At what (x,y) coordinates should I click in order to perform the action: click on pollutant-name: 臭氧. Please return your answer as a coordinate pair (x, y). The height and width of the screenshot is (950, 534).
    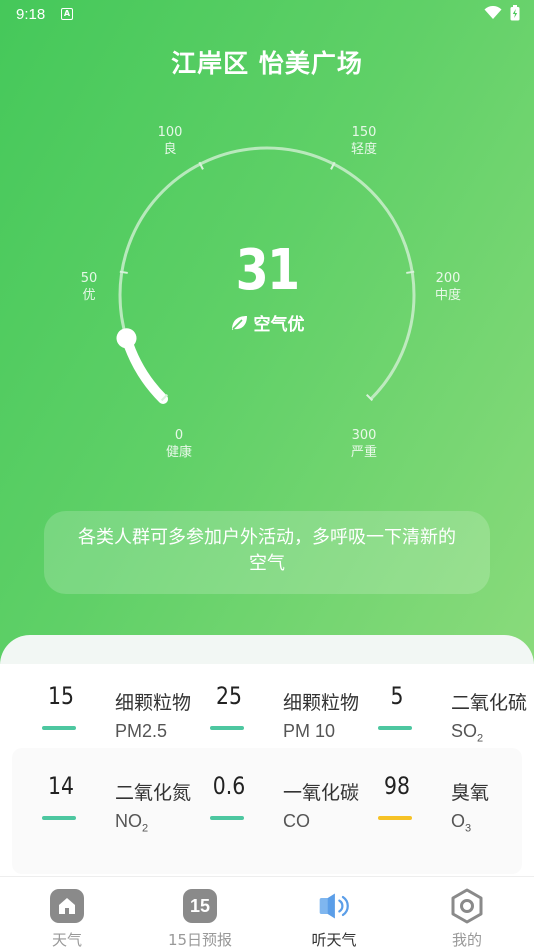
    Looking at the image, I should click on (470, 793).